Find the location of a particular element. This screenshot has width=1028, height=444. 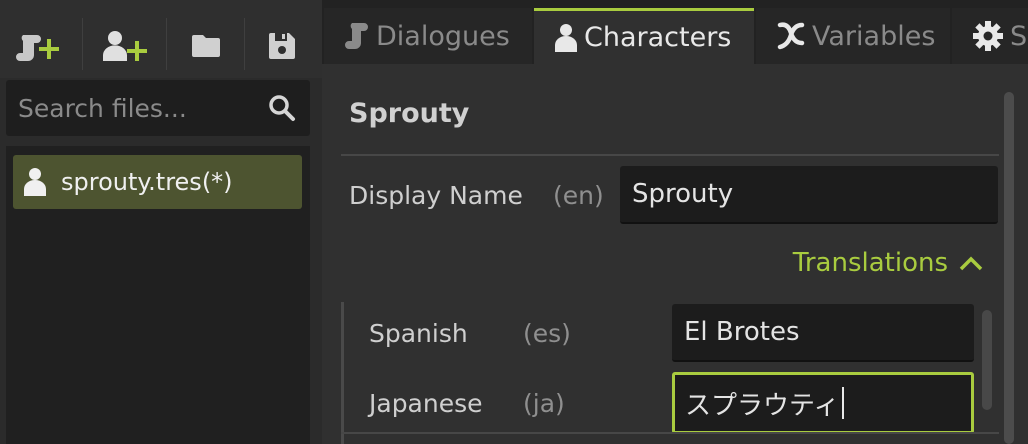

folder-icon is located at coordinates (206, 46).